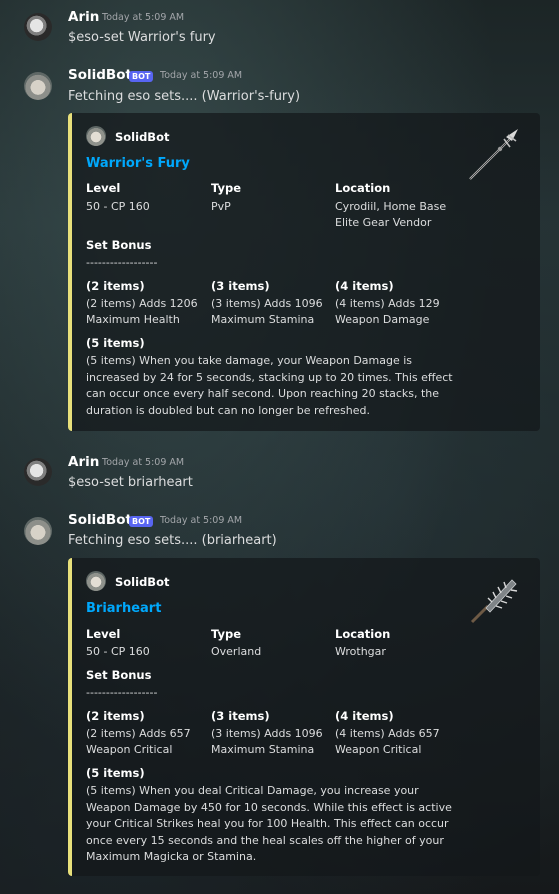 This screenshot has height=894, width=559. What do you see at coordinates (494, 600) in the screenshot?
I see `spiked-club-icon` at bounding box center [494, 600].